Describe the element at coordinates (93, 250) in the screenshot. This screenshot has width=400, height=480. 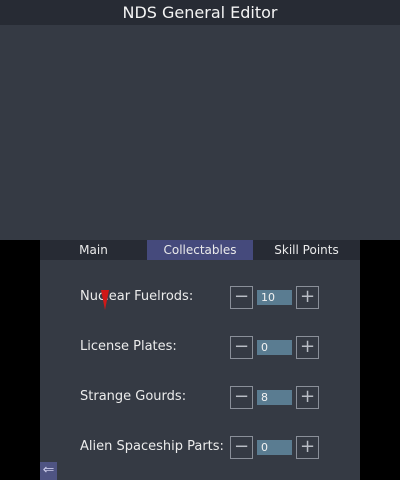
I see `tab-main: Main` at that location.